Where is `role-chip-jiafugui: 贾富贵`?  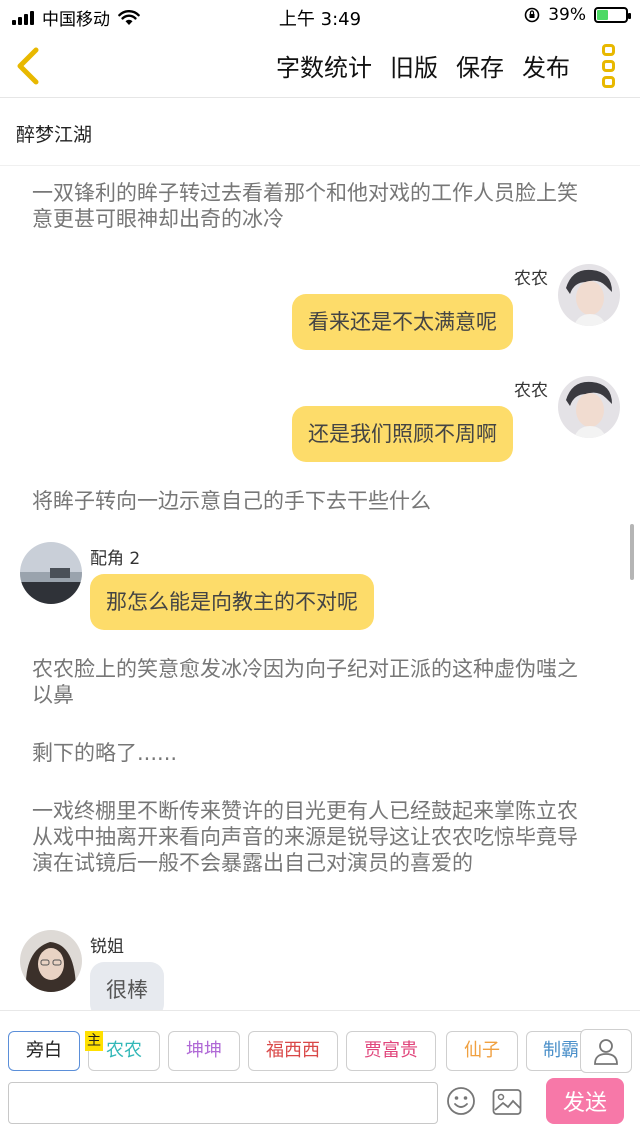
role-chip-jiafugui: 贾富贵 is located at coordinates (391, 1051).